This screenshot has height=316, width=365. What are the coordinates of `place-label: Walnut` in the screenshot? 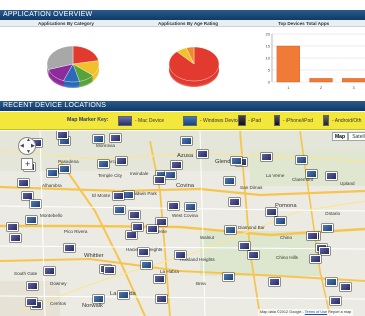 It's located at (207, 237).